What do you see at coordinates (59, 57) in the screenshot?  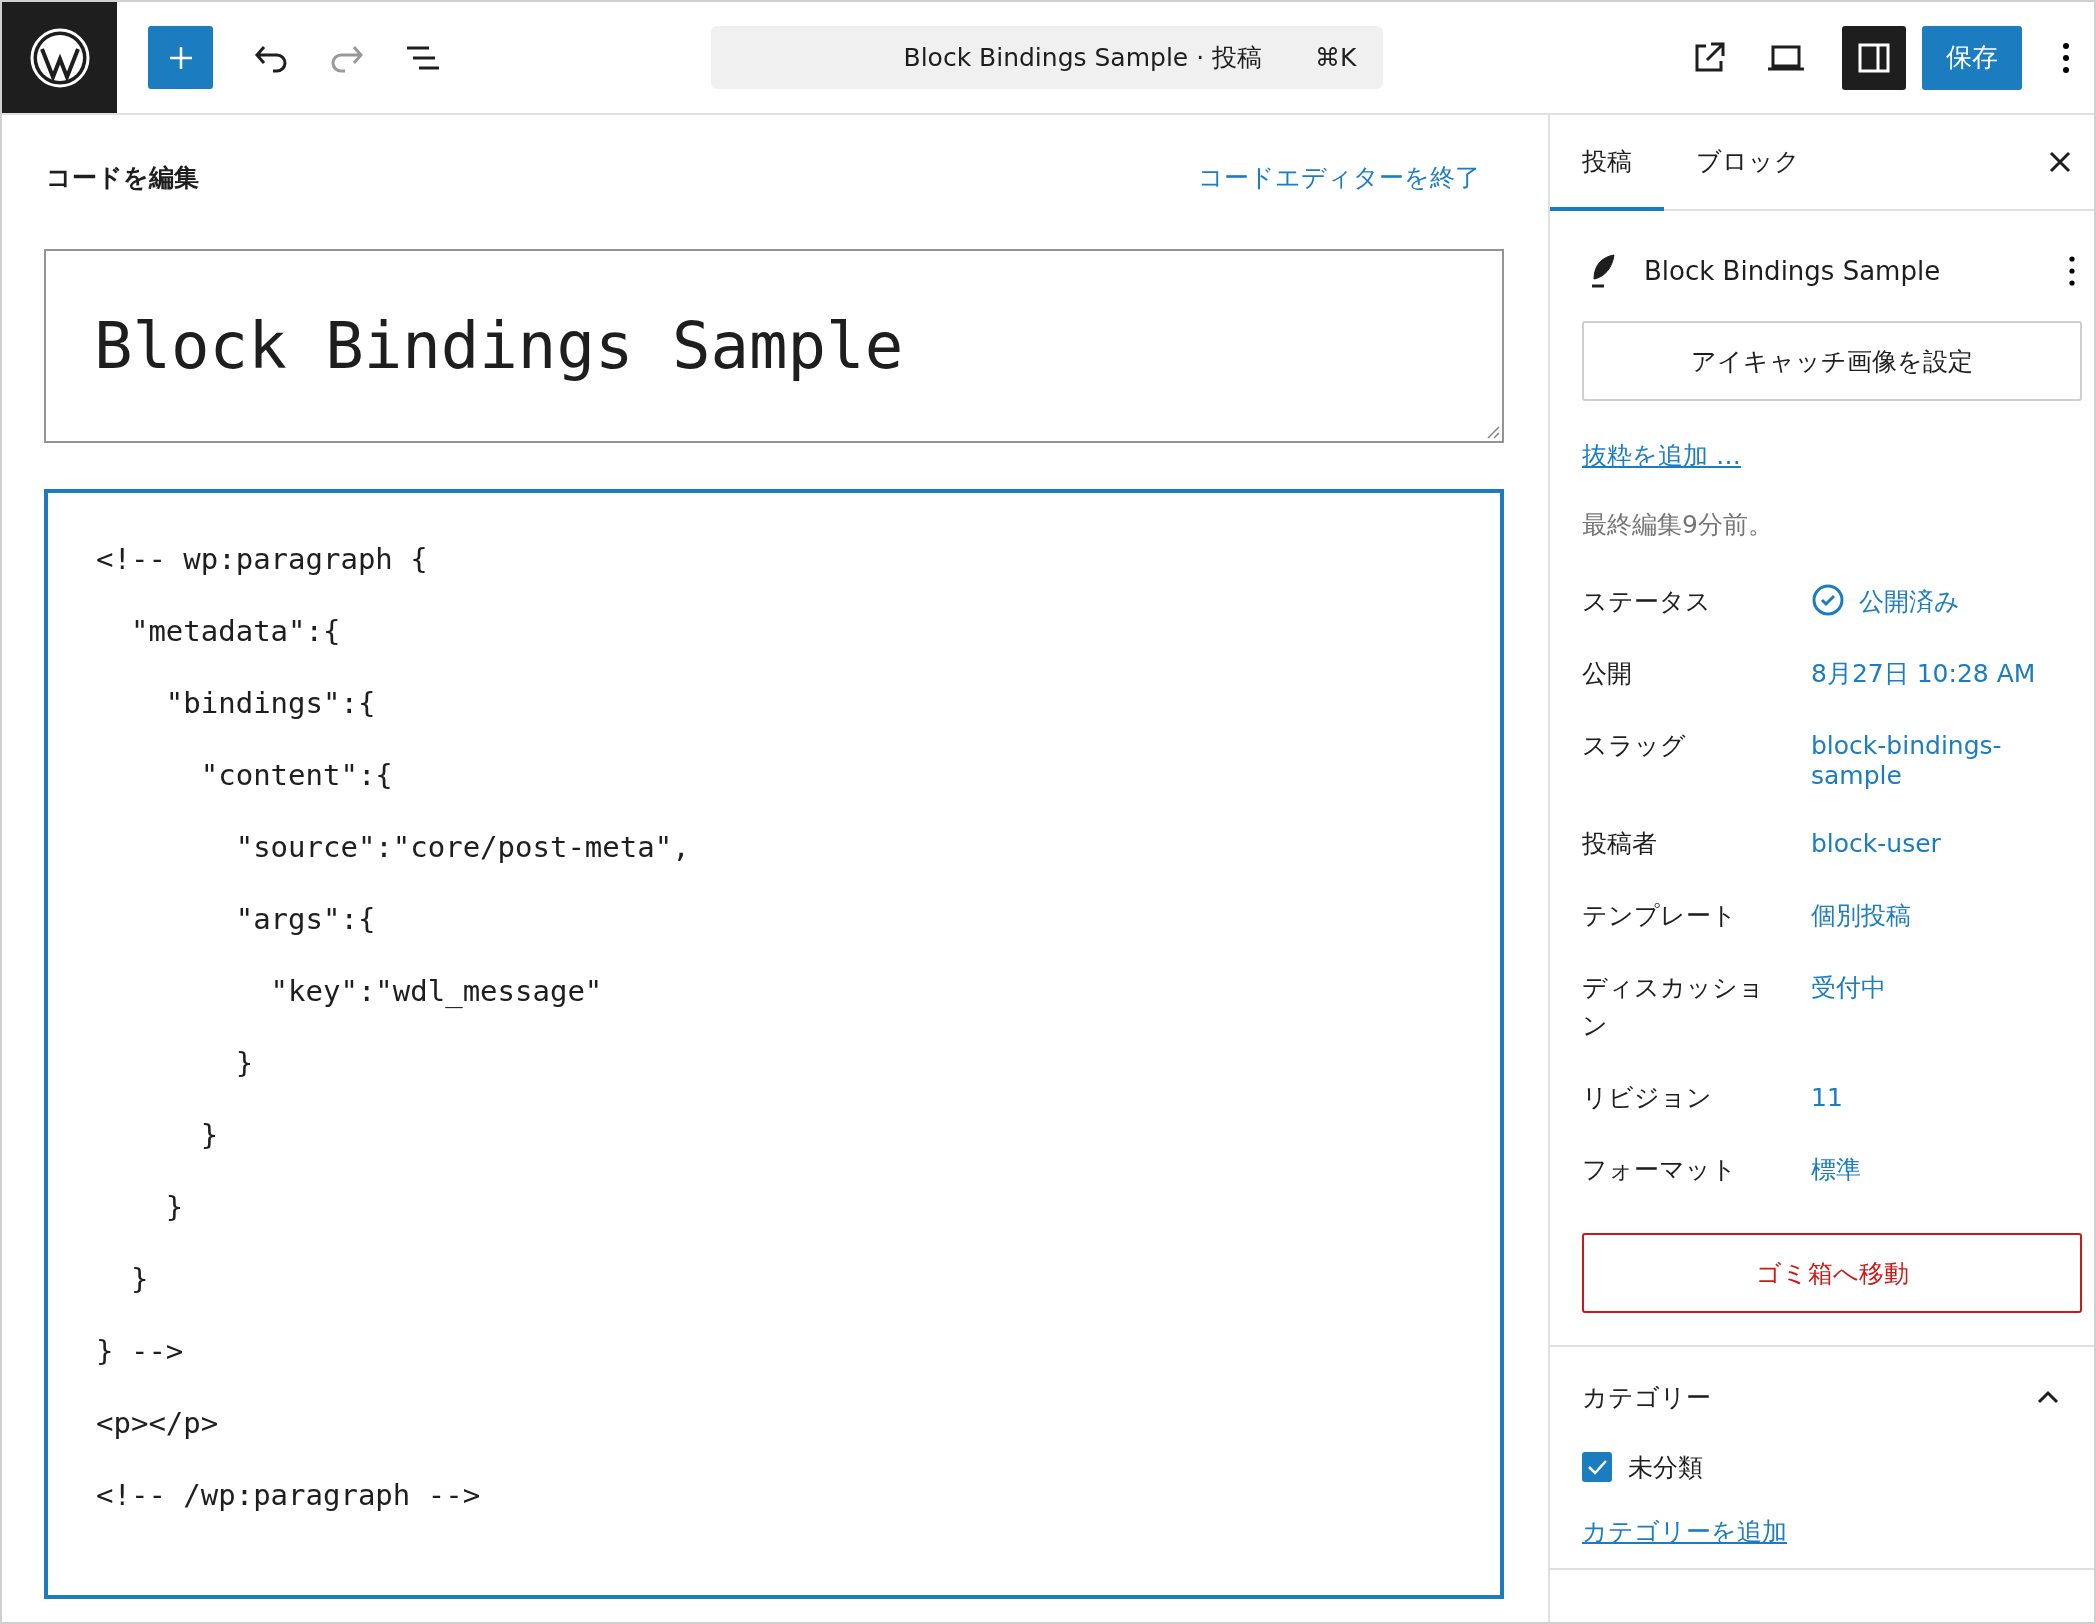 I see `wordpress-logo` at bounding box center [59, 57].